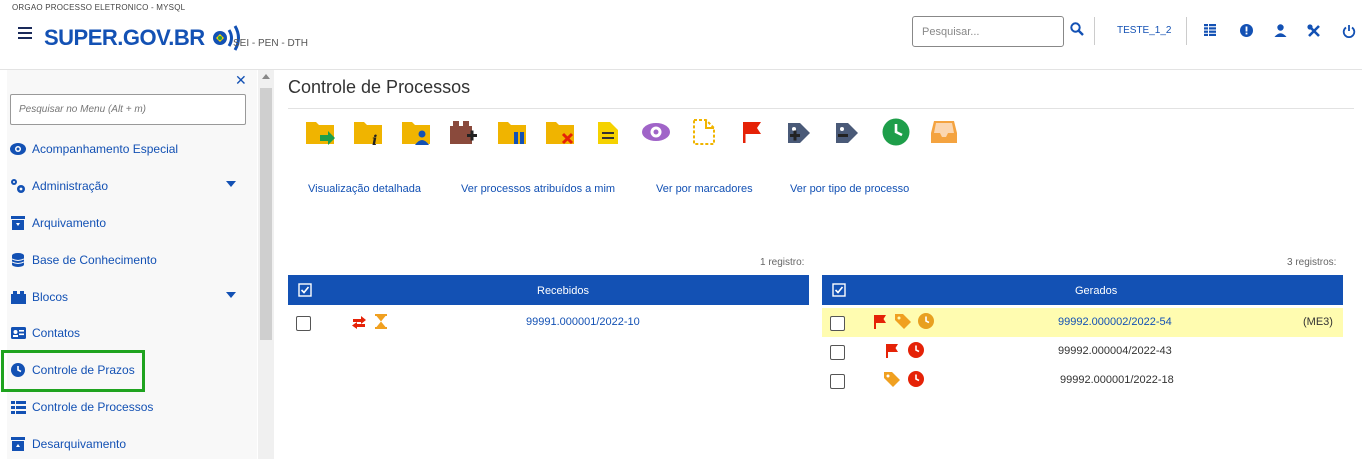  I want to click on sidebar-scrollbar, so click(266, 264).